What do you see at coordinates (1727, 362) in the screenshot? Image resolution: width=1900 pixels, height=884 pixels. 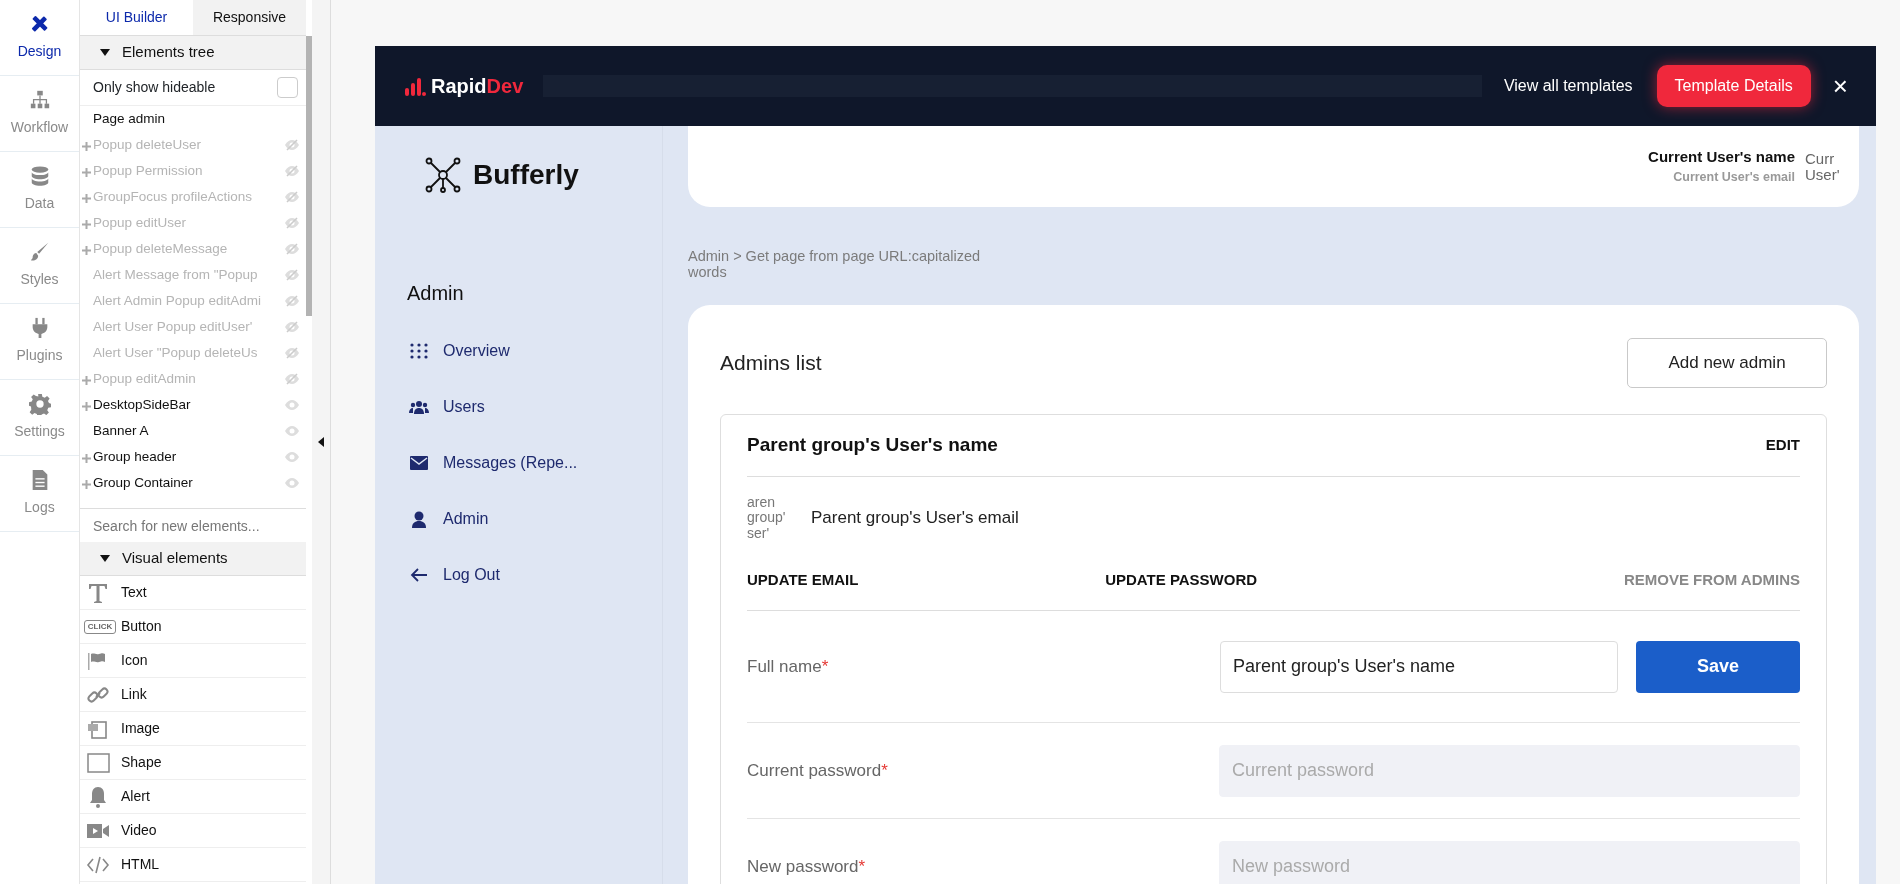 I see `add-admin-button: Add new admin` at bounding box center [1727, 362].